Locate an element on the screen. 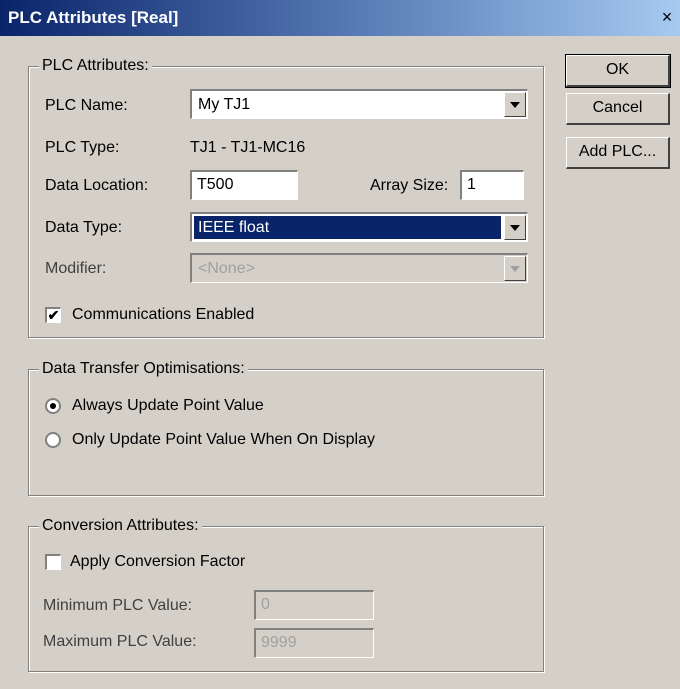  plc-name-dropdown: My TJ1 is located at coordinates (359, 104).